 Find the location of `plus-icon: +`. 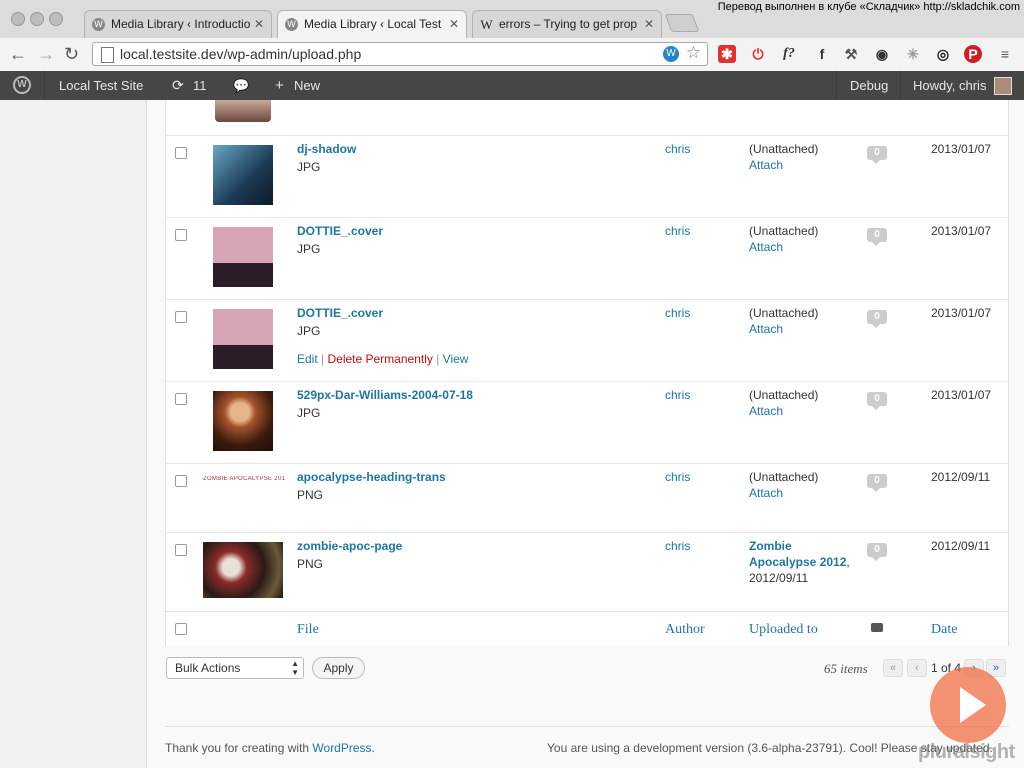

plus-icon: + is located at coordinates (279, 85).